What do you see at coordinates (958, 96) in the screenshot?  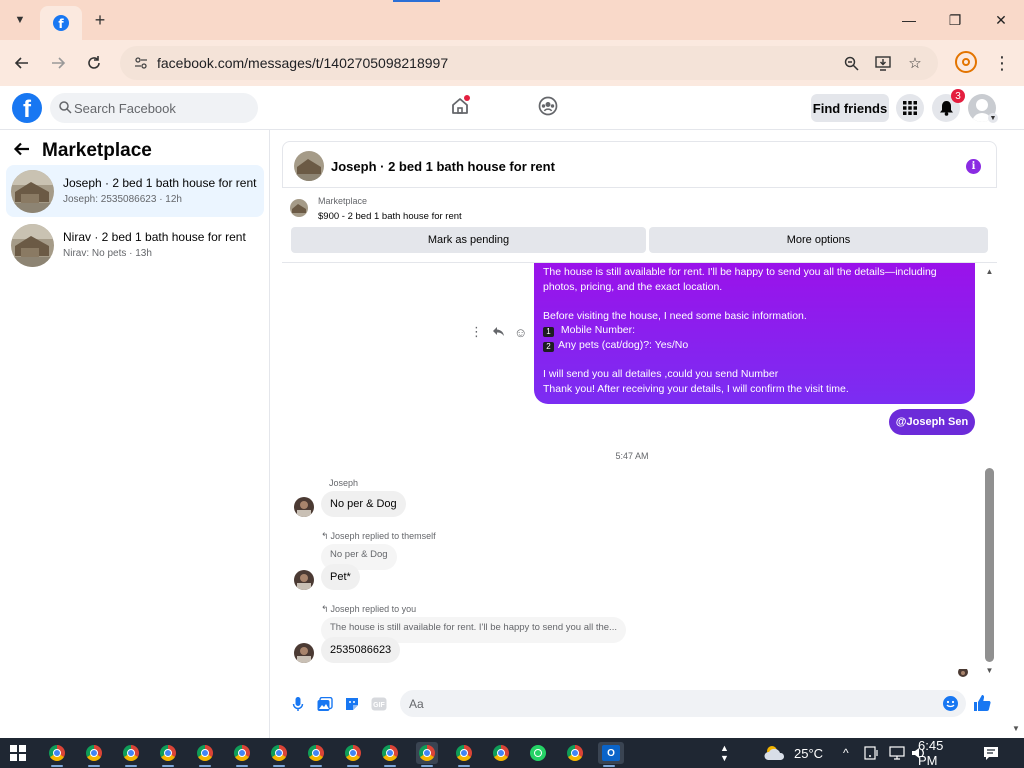 I see `notifications-badge: 3` at bounding box center [958, 96].